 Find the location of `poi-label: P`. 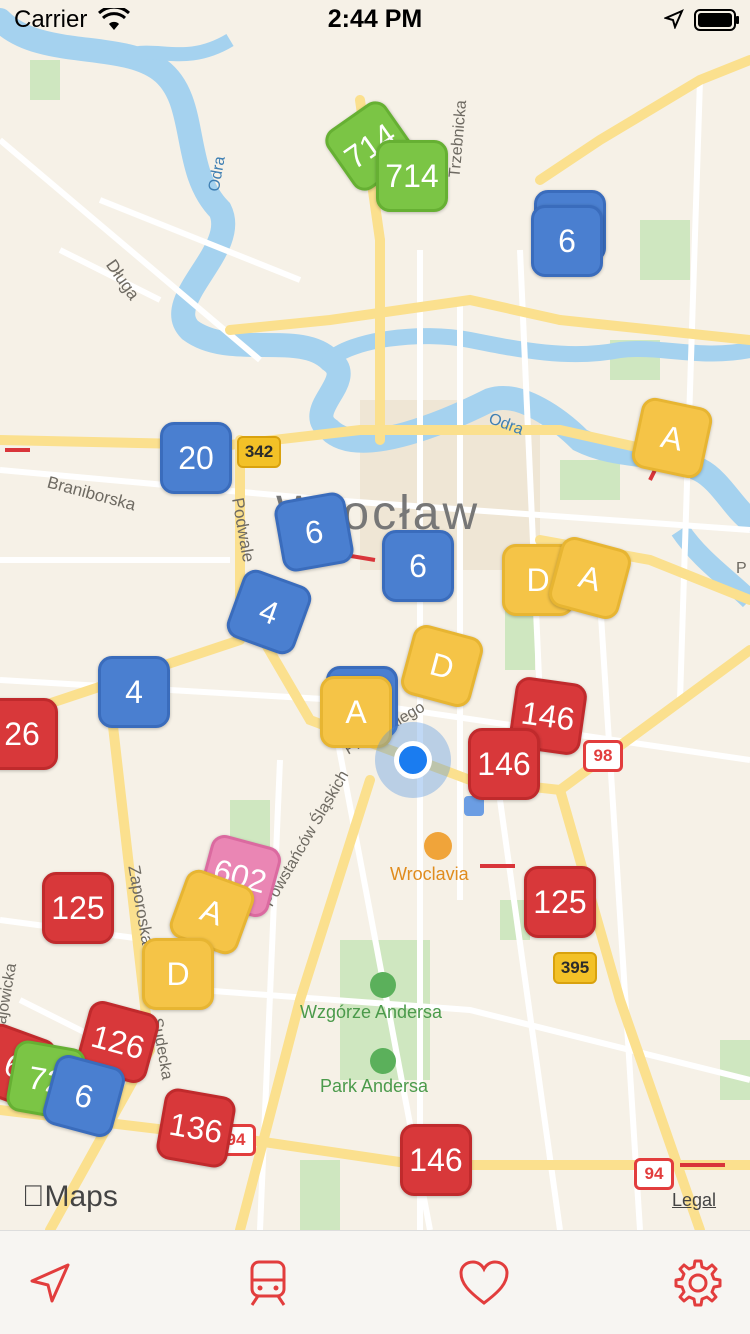

poi-label: P is located at coordinates (741, 568).